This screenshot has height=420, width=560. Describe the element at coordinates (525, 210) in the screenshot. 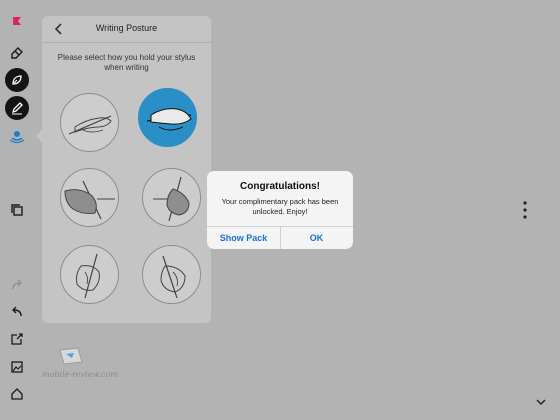

I see `more-options-icon` at that location.